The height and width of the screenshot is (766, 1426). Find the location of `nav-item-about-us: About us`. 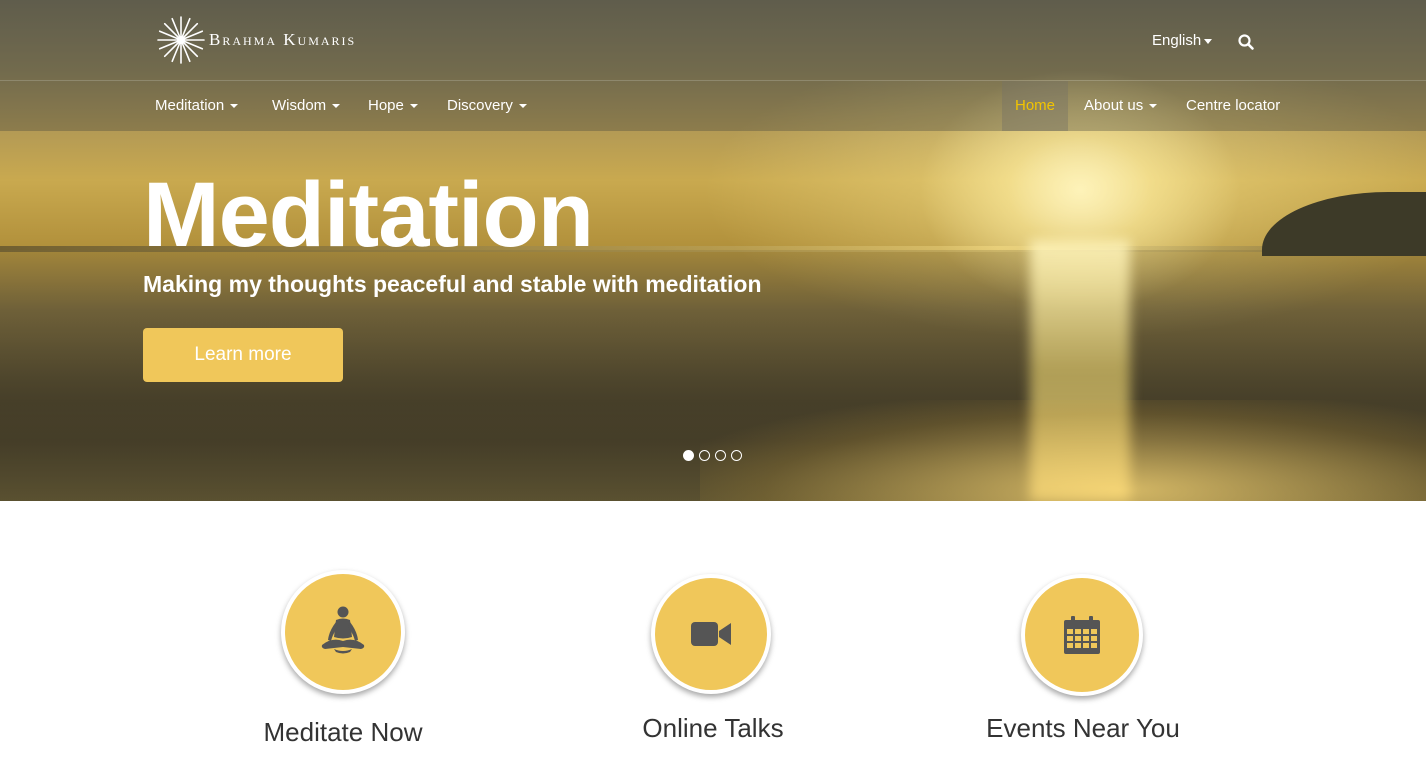

nav-item-about-us: About us is located at coordinates (1121, 106).